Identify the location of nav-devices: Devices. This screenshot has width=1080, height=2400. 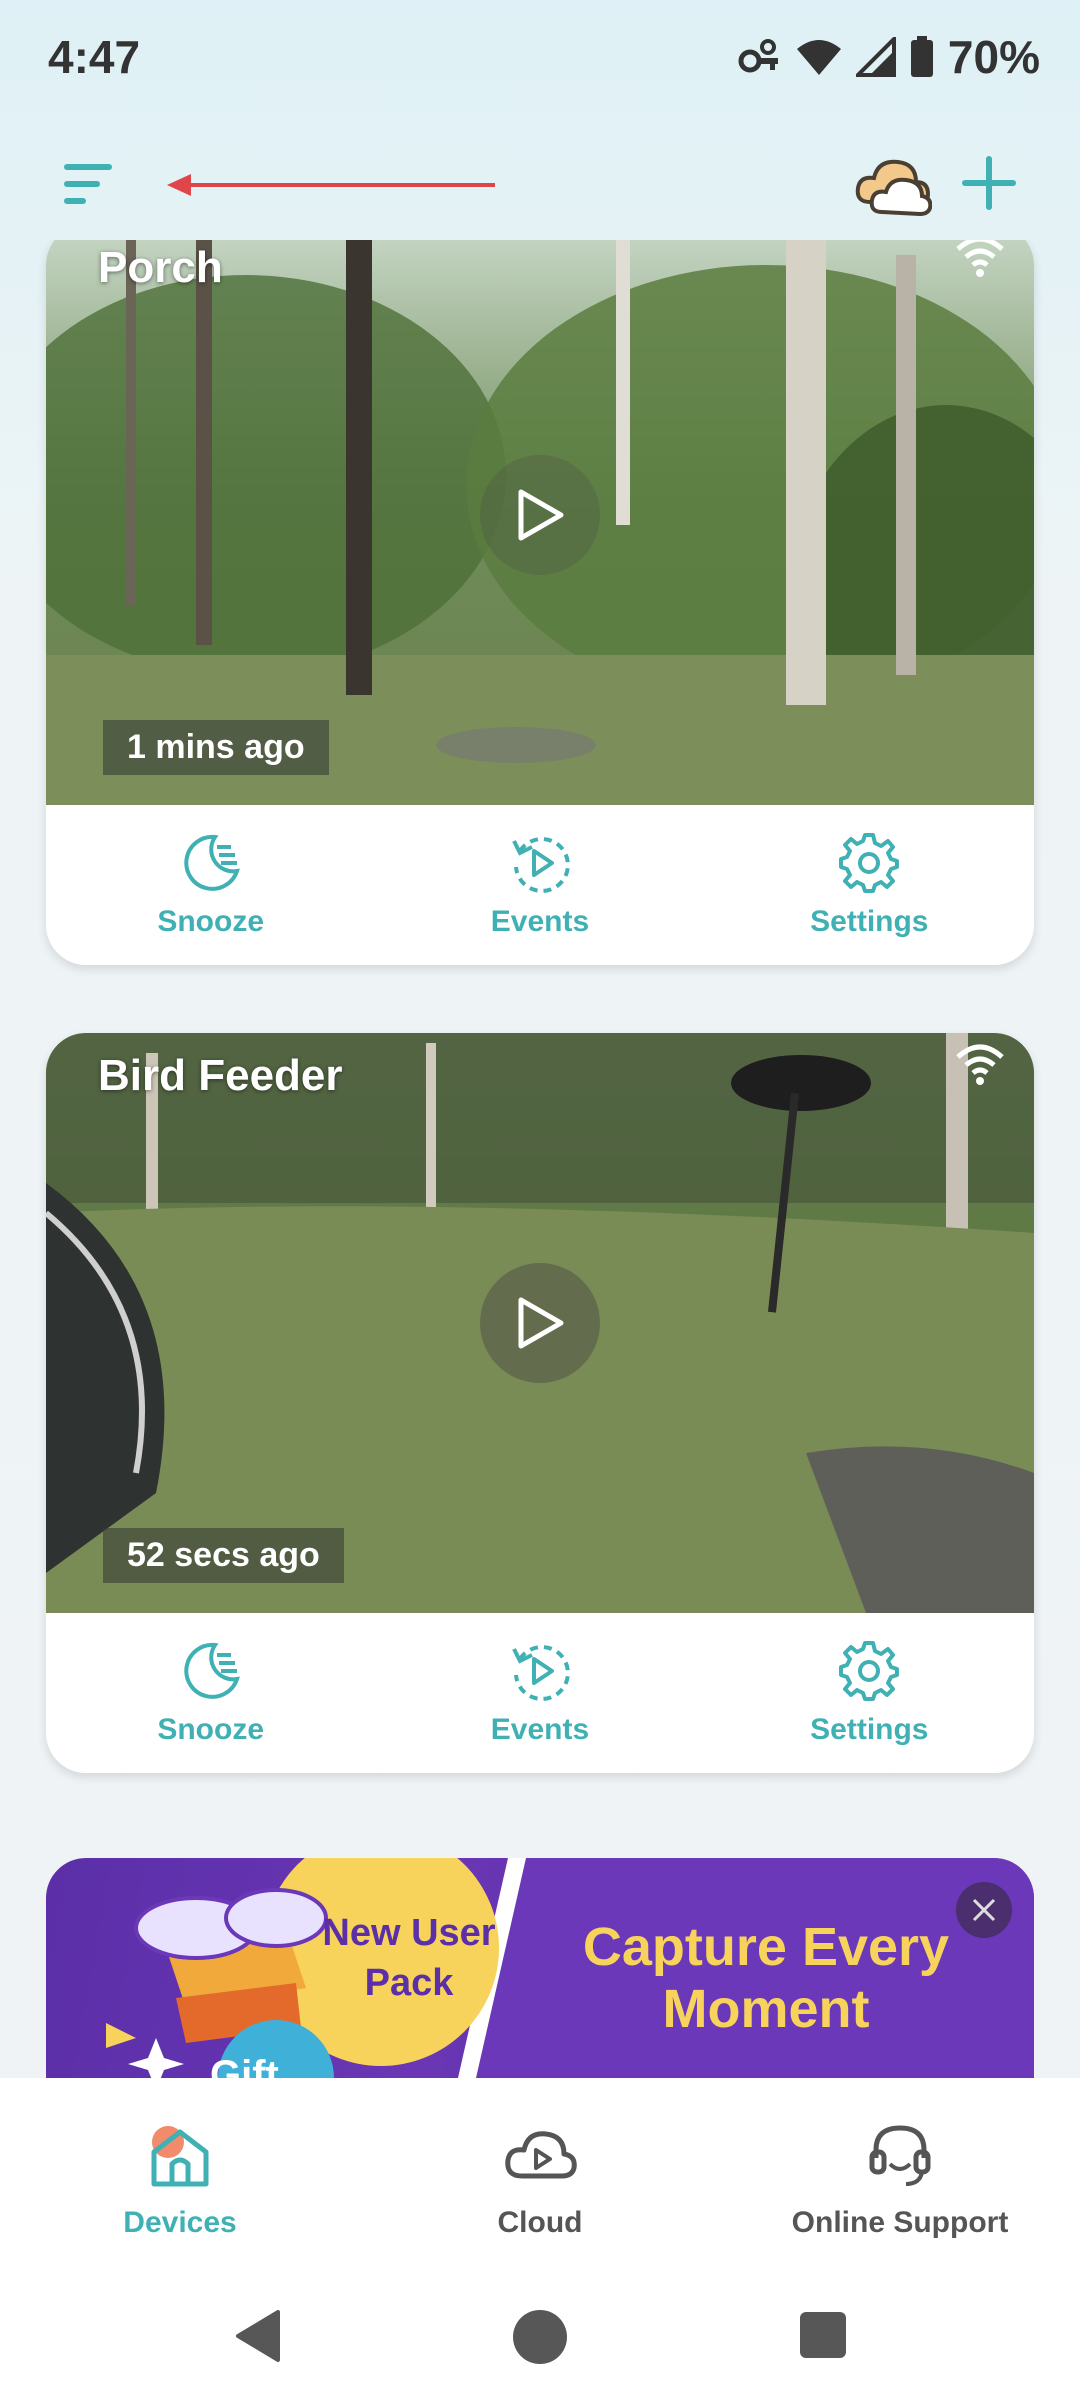
(180, 2178).